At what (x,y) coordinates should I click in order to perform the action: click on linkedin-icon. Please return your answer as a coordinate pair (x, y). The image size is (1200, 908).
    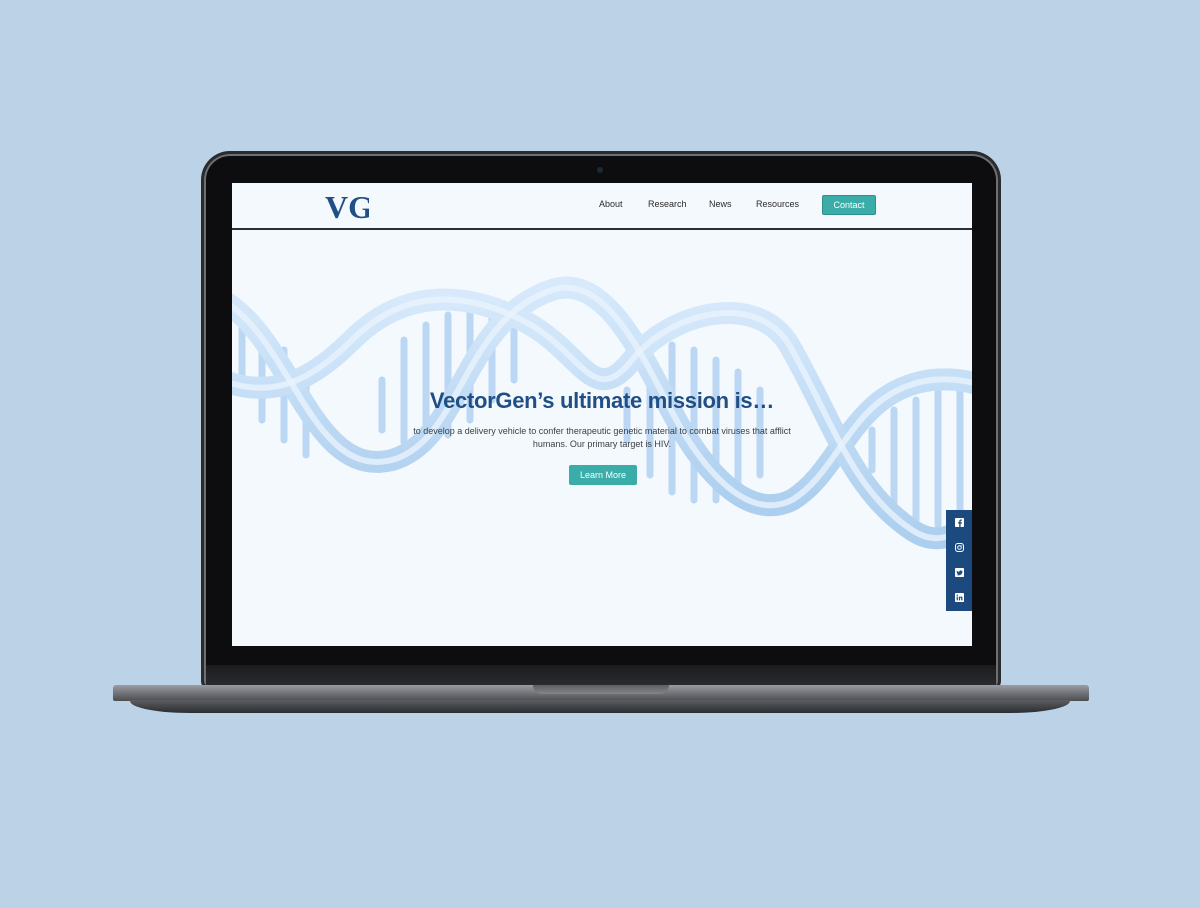
    Looking at the image, I should click on (959, 597).